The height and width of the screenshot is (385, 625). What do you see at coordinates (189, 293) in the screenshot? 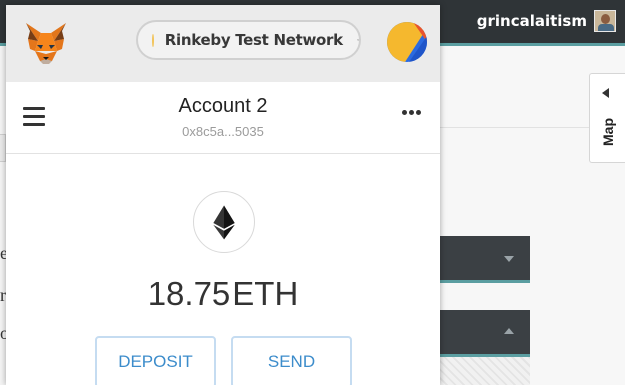
I see `balance-amount: 18.75` at bounding box center [189, 293].